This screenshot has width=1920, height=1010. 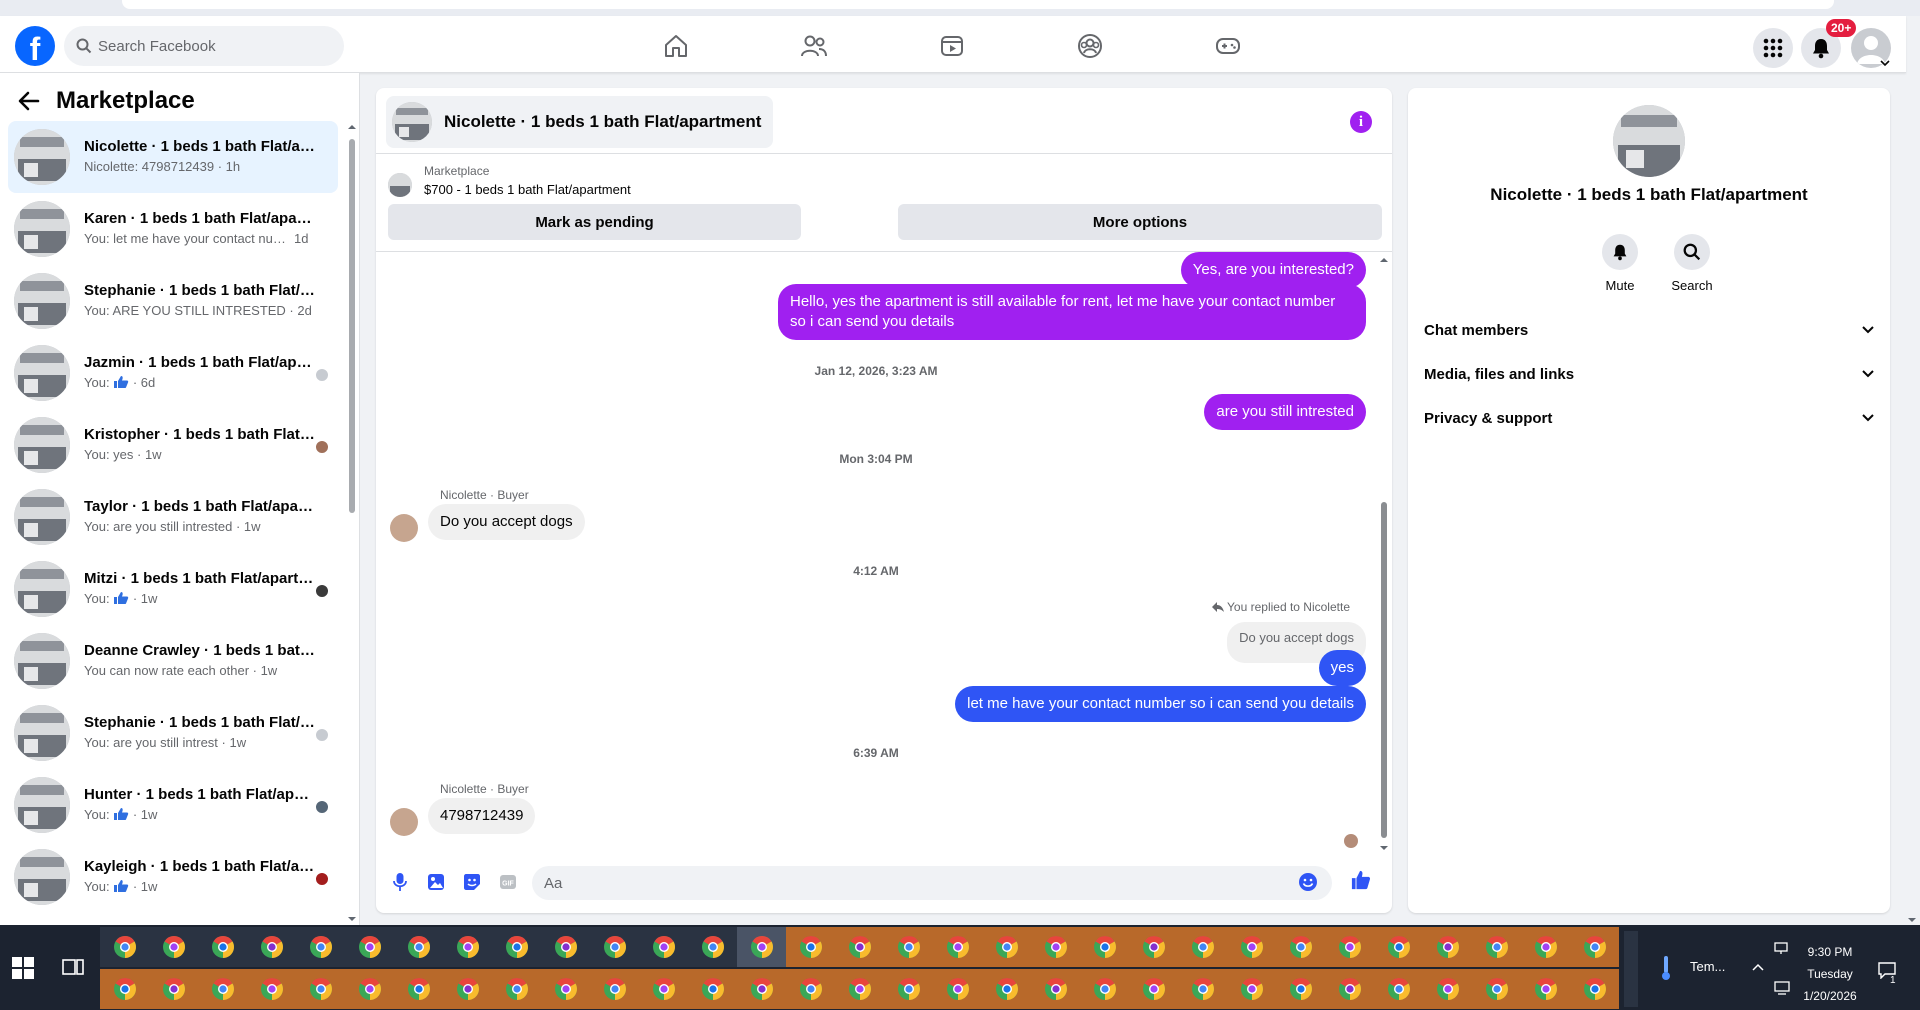 I want to click on home-icon, so click(x=676, y=46).